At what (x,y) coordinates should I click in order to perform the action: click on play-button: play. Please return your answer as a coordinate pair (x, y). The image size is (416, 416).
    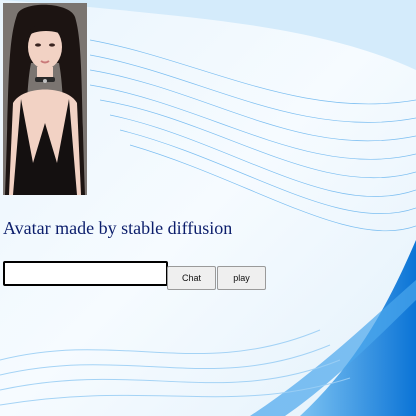
    Looking at the image, I should click on (241, 278).